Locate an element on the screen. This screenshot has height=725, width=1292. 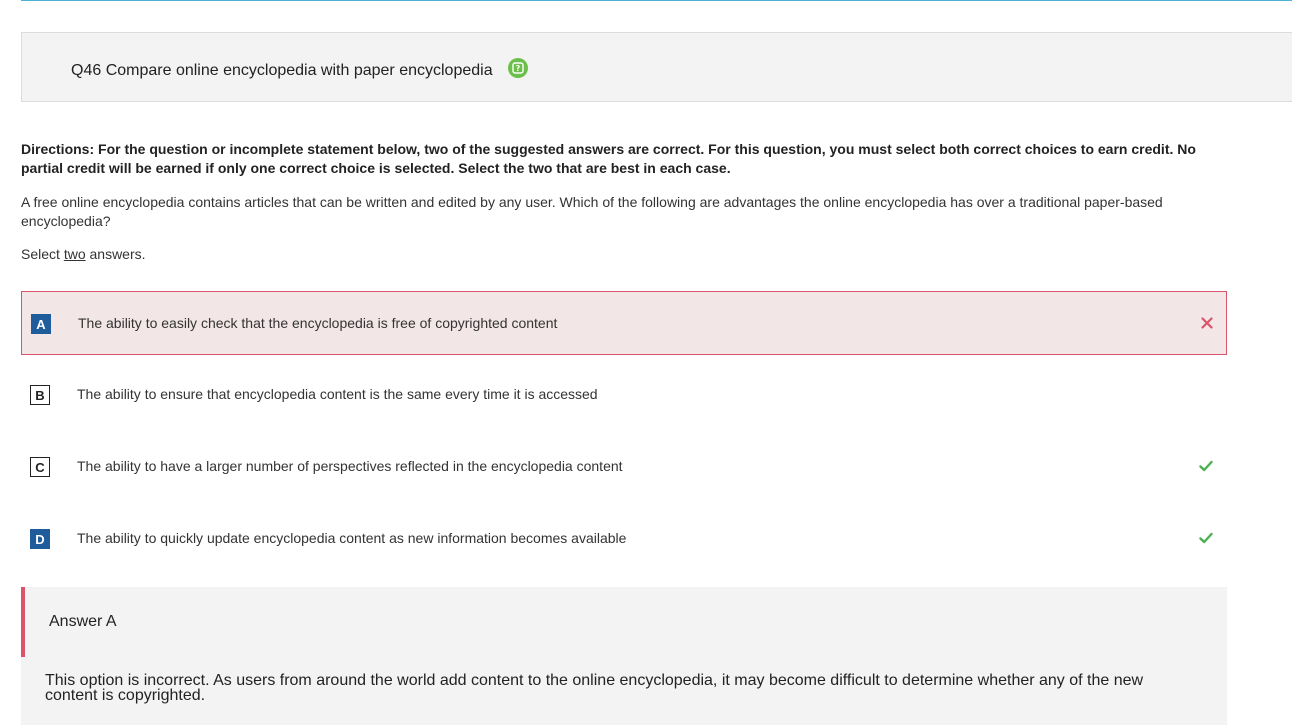
option-letter-a: A is located at coordinates (41, 324).